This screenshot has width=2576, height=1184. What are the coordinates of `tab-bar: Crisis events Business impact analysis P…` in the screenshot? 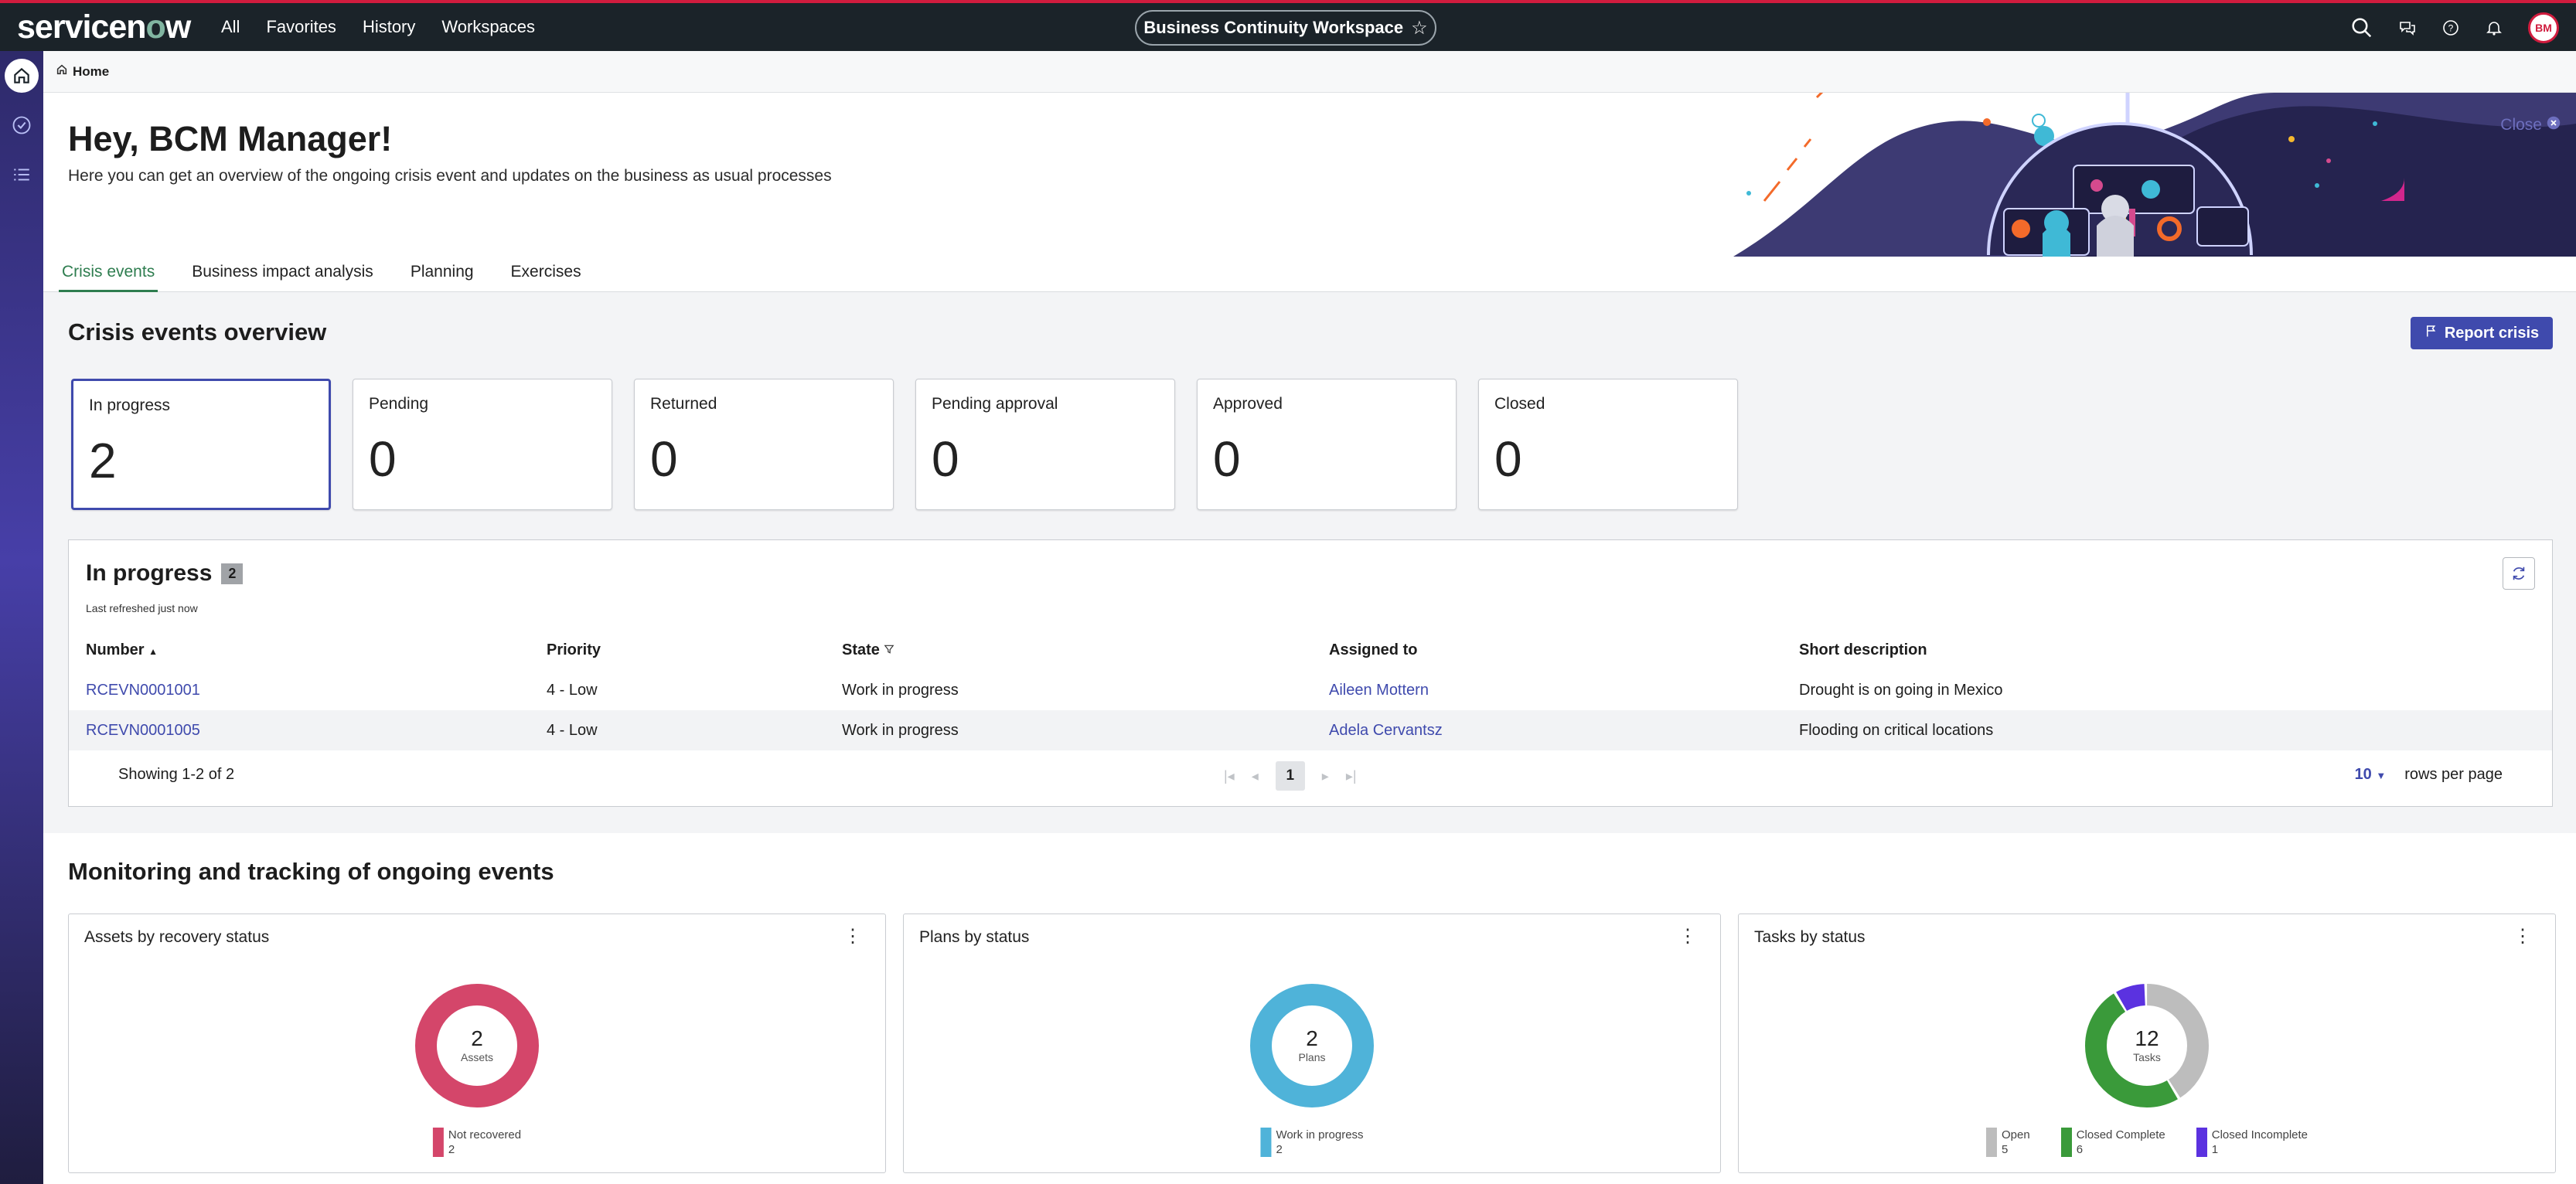 It's located at (321, 273).